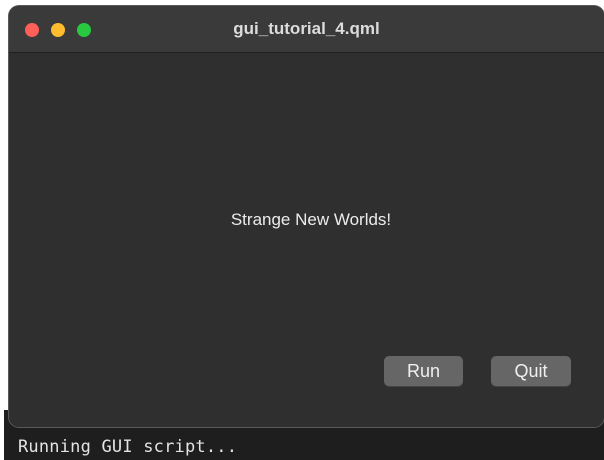  I want to click on message-label: Strange New Worlds!, so click(311, 219).